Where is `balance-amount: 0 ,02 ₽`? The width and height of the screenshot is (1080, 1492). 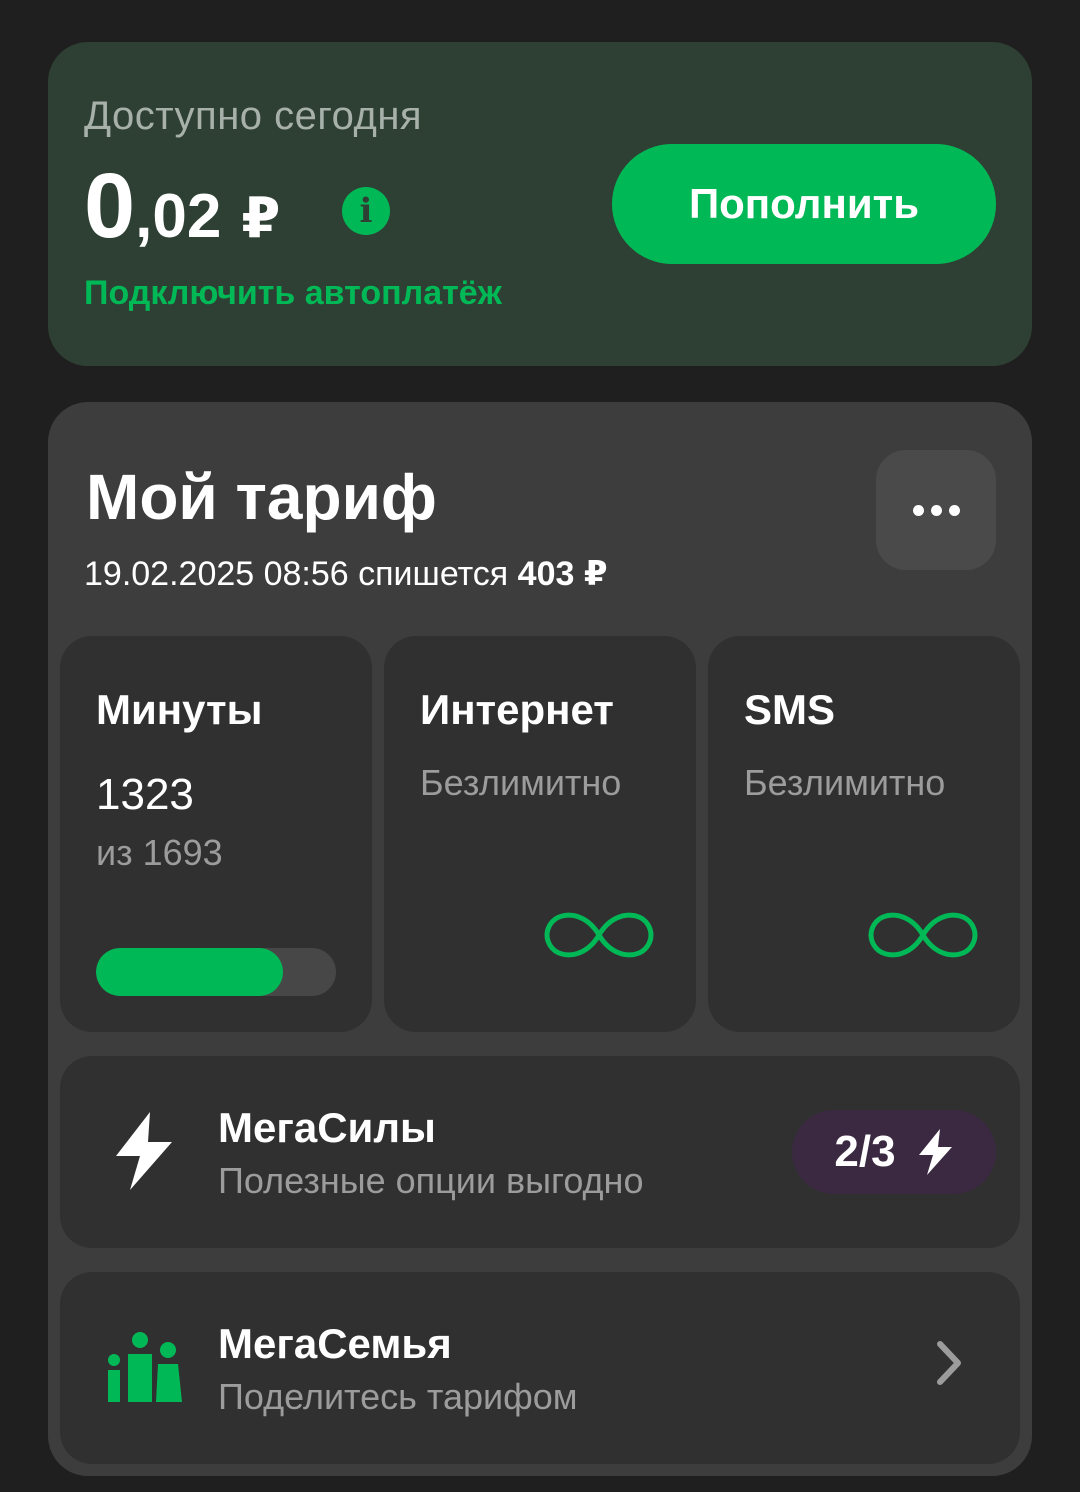 balance-amount: 0 ,02 ₽ is located at coordinates (182, 206).